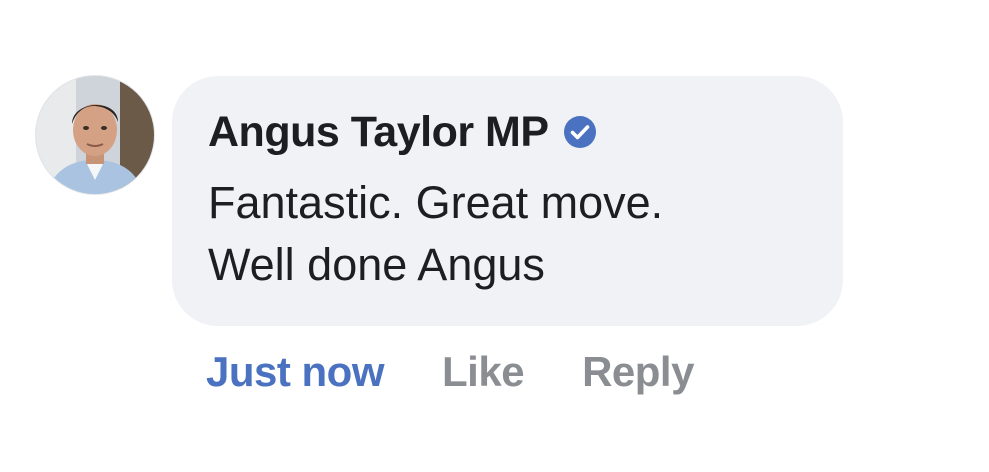 Image resolution: width=989 pixels, height=472 pixels. What do you see at coordinates (378, 132) in the screenshot?
I see `author-name: Angus Taylor MP` at bounding box center [378, 132].